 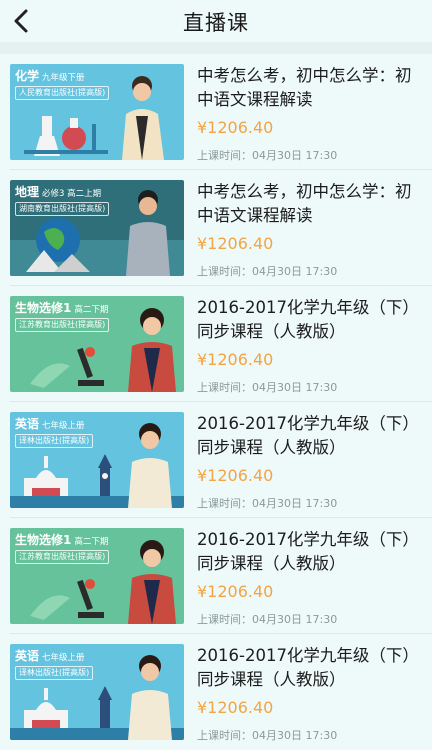 What do you see at coordinates (62, 209) in the screenshot?
I see `thumbnail-publisher: 湖南教育出版社(提高版)` at bounding box center [62, 209].